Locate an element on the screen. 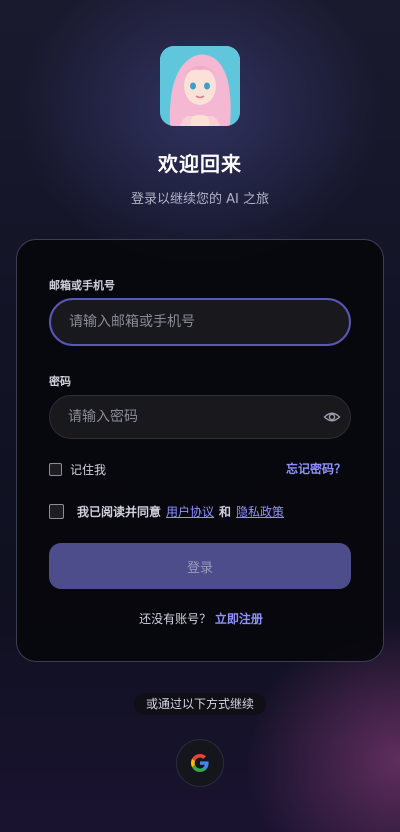 The image size is (400, 832). signup-prompt: 还没有账号？ 立即注册 is located at coordinates (201, 618).